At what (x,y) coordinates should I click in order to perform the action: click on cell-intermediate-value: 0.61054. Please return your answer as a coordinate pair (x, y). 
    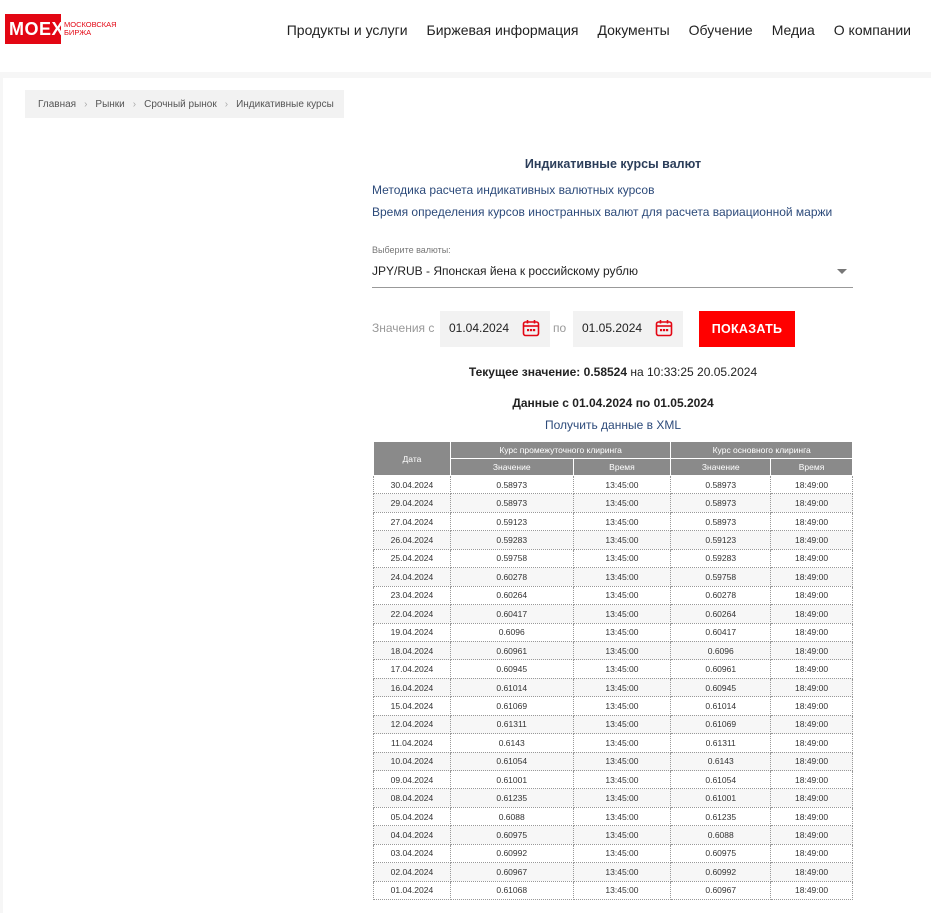
    Looking at the image, I should click on (512, 762).